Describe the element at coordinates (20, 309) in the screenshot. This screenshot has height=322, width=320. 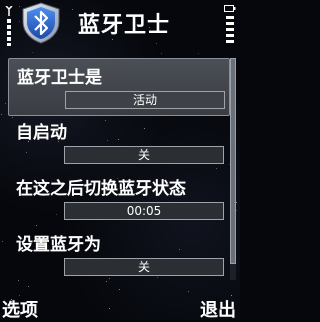
I see `options-softkey: 选项` at that location.